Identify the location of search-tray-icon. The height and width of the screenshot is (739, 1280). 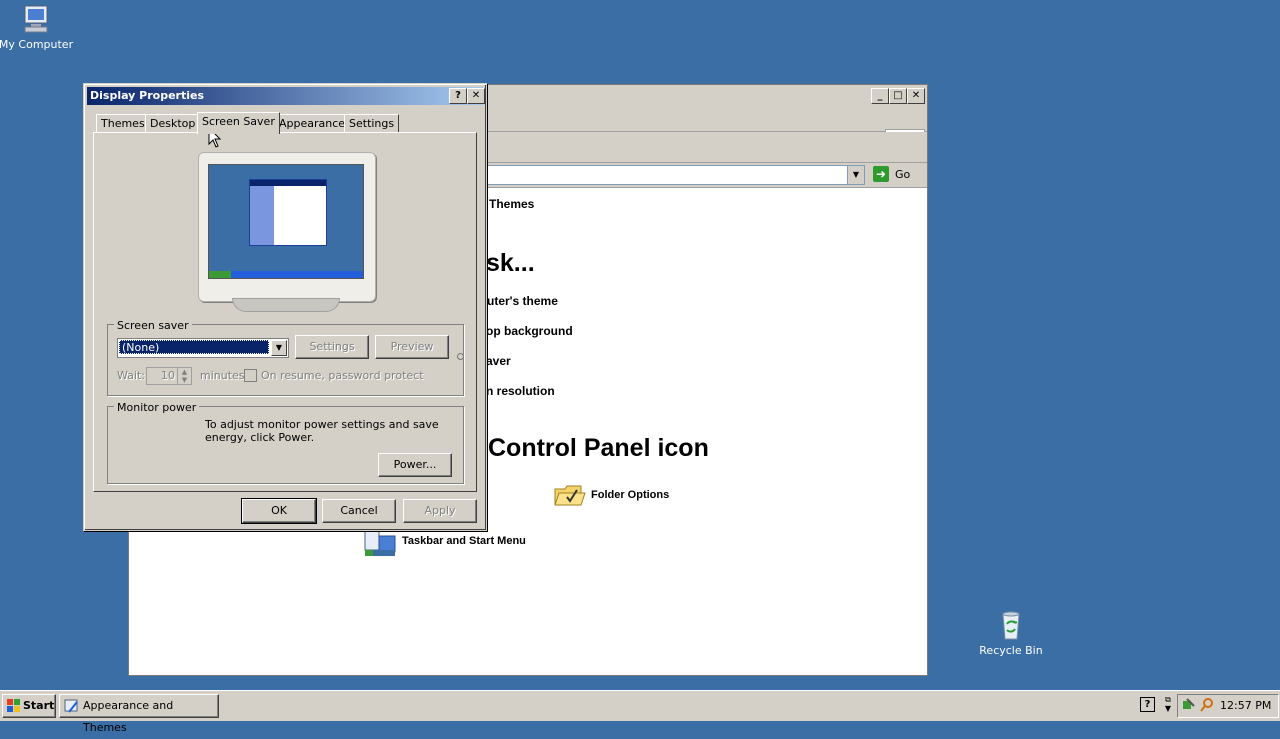
(1207, 705).